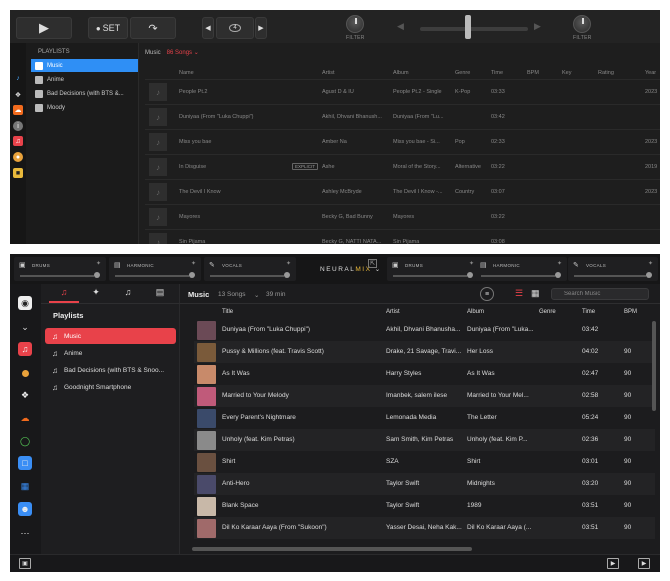 The height and width of the screenshot is (581, 670). Describe the element at coordinates (373, 263) in the screenshot. I see `collapse-icon: ⇱` at that location.